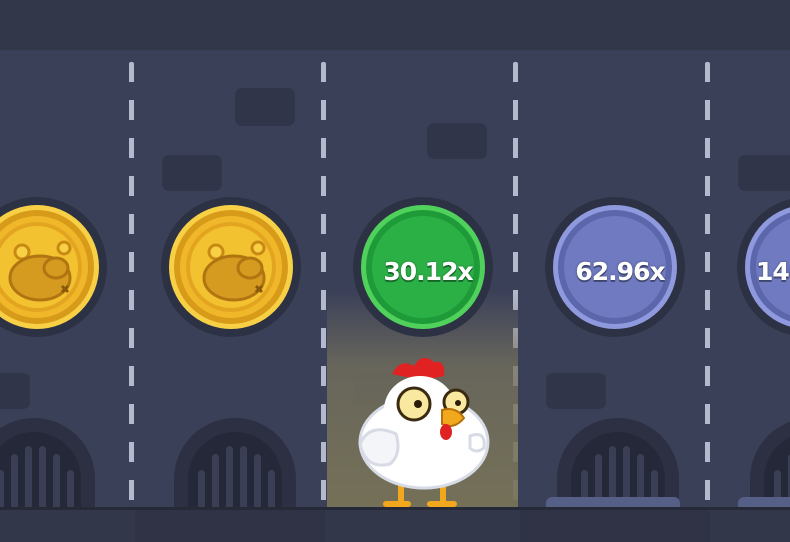 This screenshot has height=542, width=790. Describe the element at coordinates (428, 271) in the screenshot. I see `multiplier-label: 30.12x` at that location.